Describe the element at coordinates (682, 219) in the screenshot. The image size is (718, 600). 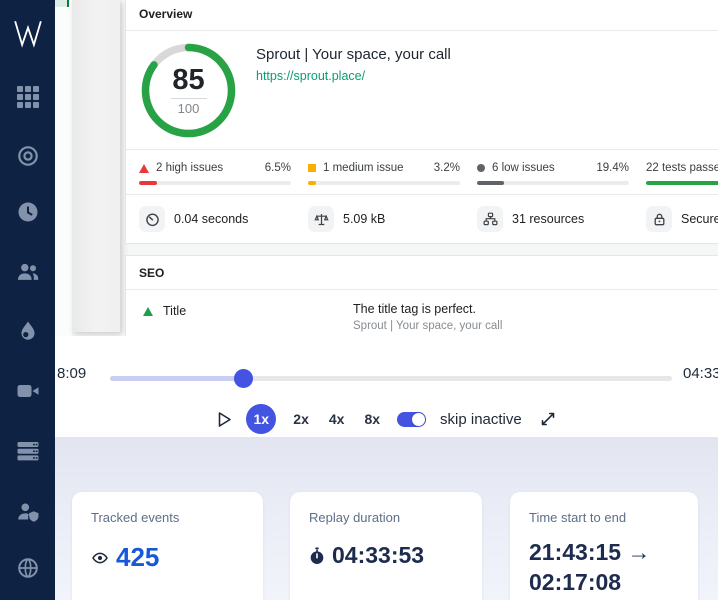
I see `metric-secure: Secure` at that location.